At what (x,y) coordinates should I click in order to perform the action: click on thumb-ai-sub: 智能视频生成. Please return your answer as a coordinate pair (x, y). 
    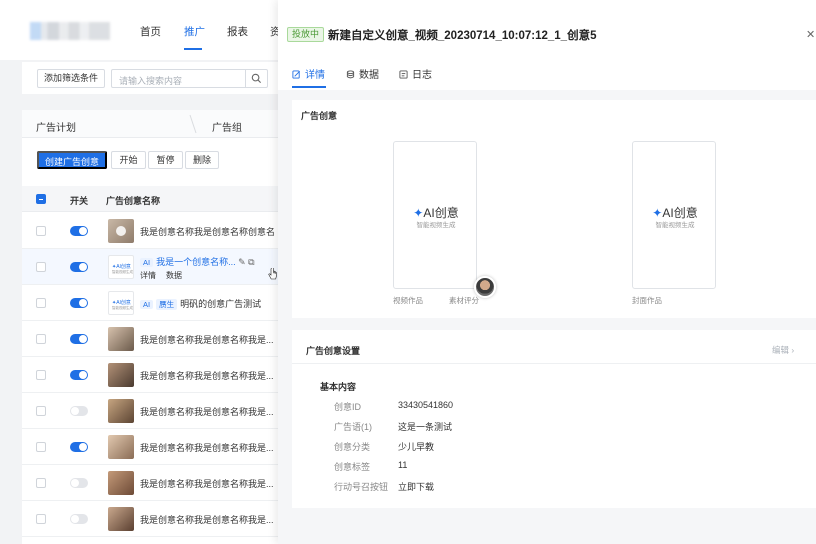
    Looking at the image, I should click on (122, 308).